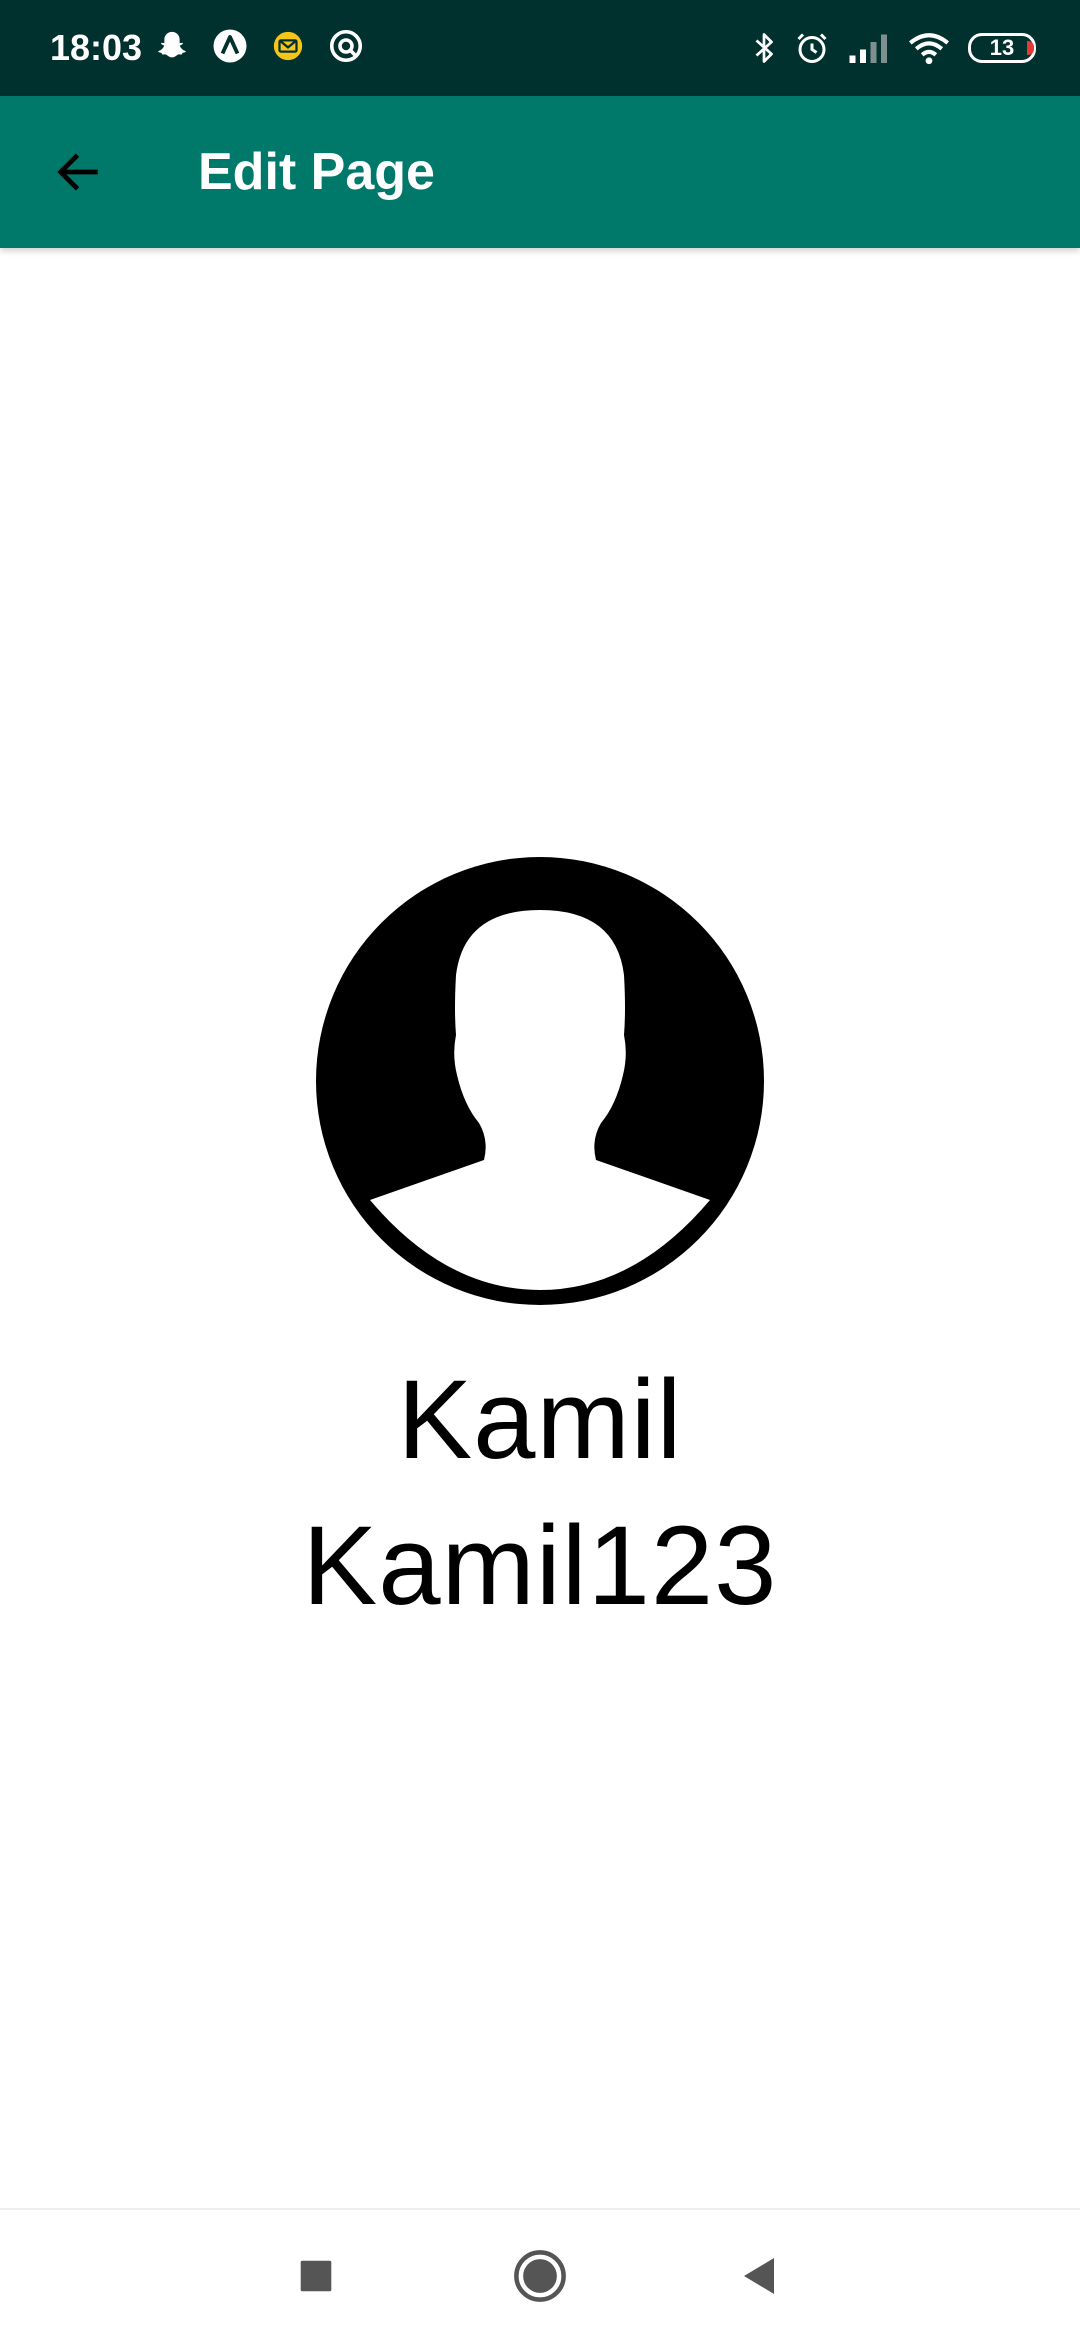 The height and width of the screenshot is (2340, 1080). I want to click on recents-button, so click(316, 2276).